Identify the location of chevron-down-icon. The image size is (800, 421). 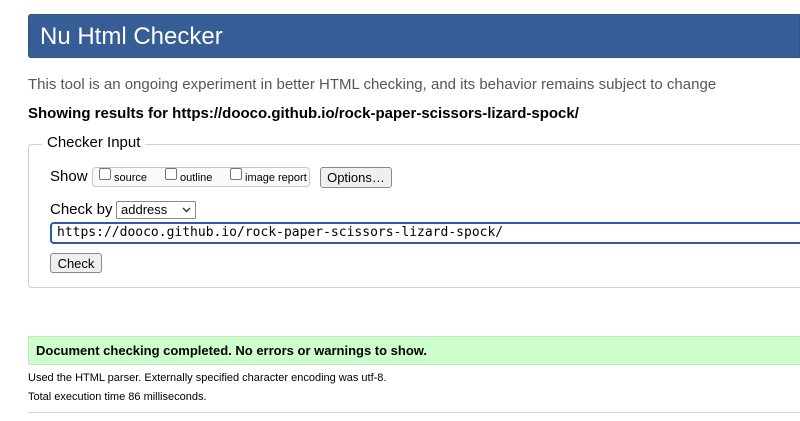
(186, 210).